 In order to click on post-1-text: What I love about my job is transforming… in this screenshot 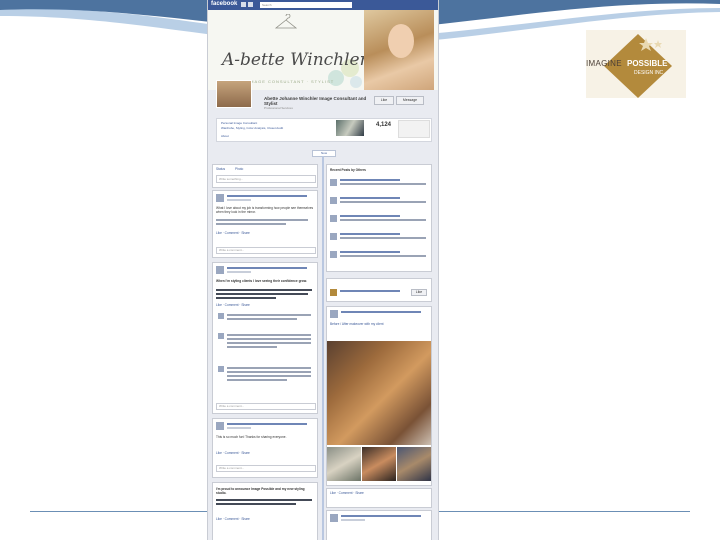, I will do `click(265, 210)`.